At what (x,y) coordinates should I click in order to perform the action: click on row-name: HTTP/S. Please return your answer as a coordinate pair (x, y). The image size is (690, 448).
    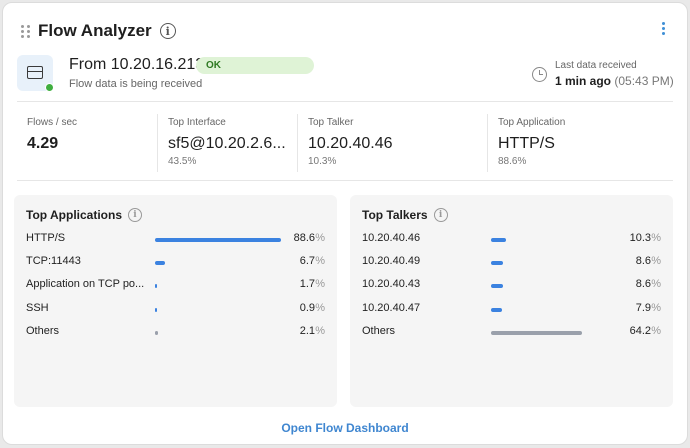
    Looking at the image, I should click on (46, 238).